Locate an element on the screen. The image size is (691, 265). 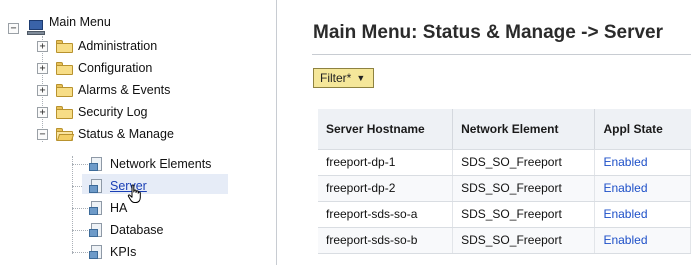
tree-item-kpis: KPIs is located at coordinates (112, 252).